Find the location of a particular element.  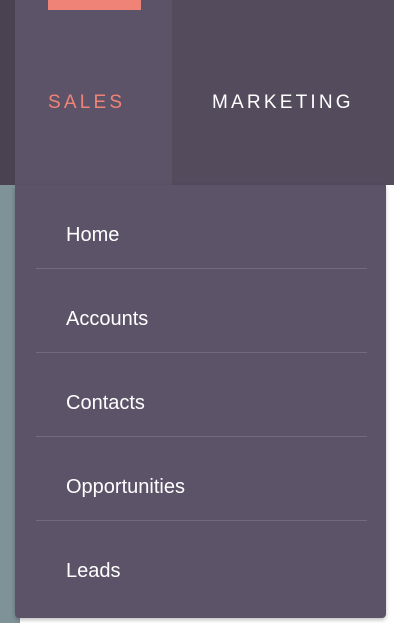

menu-item-leads: Leads is located at coordinates (201, 563).